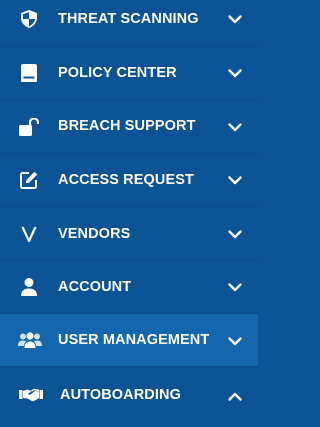  I want to click on menu-item-label: USER MANAGEMENT, so click(134, 340).